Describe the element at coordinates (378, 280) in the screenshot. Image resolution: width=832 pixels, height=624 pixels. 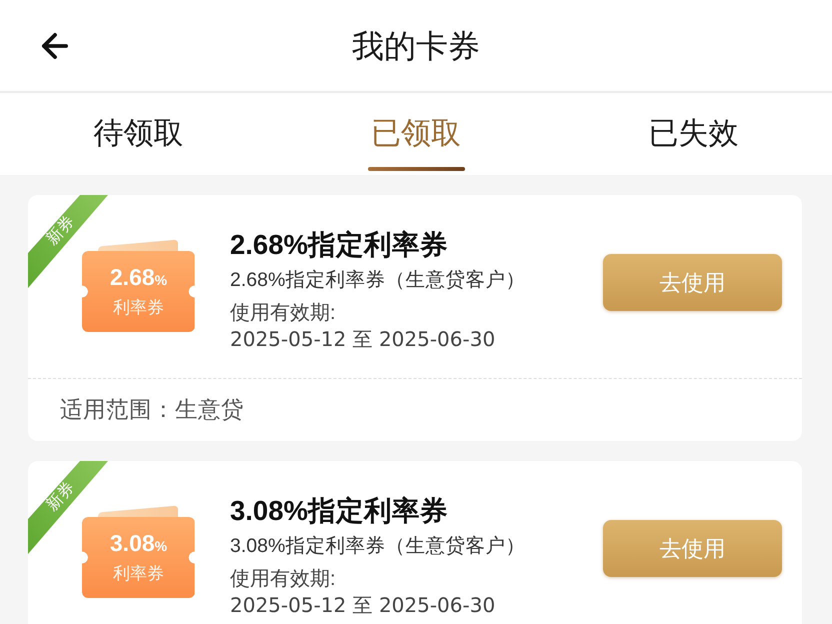
I see `coupon-subtitle: 2.68%指定利率券（生意贷客户）` at that location.